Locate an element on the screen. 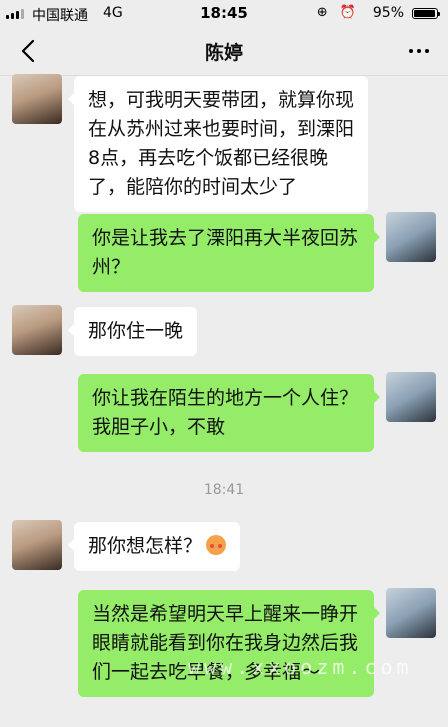 This screenshot has width=448, height=727. more-icon is located at coordinates (411, 51).